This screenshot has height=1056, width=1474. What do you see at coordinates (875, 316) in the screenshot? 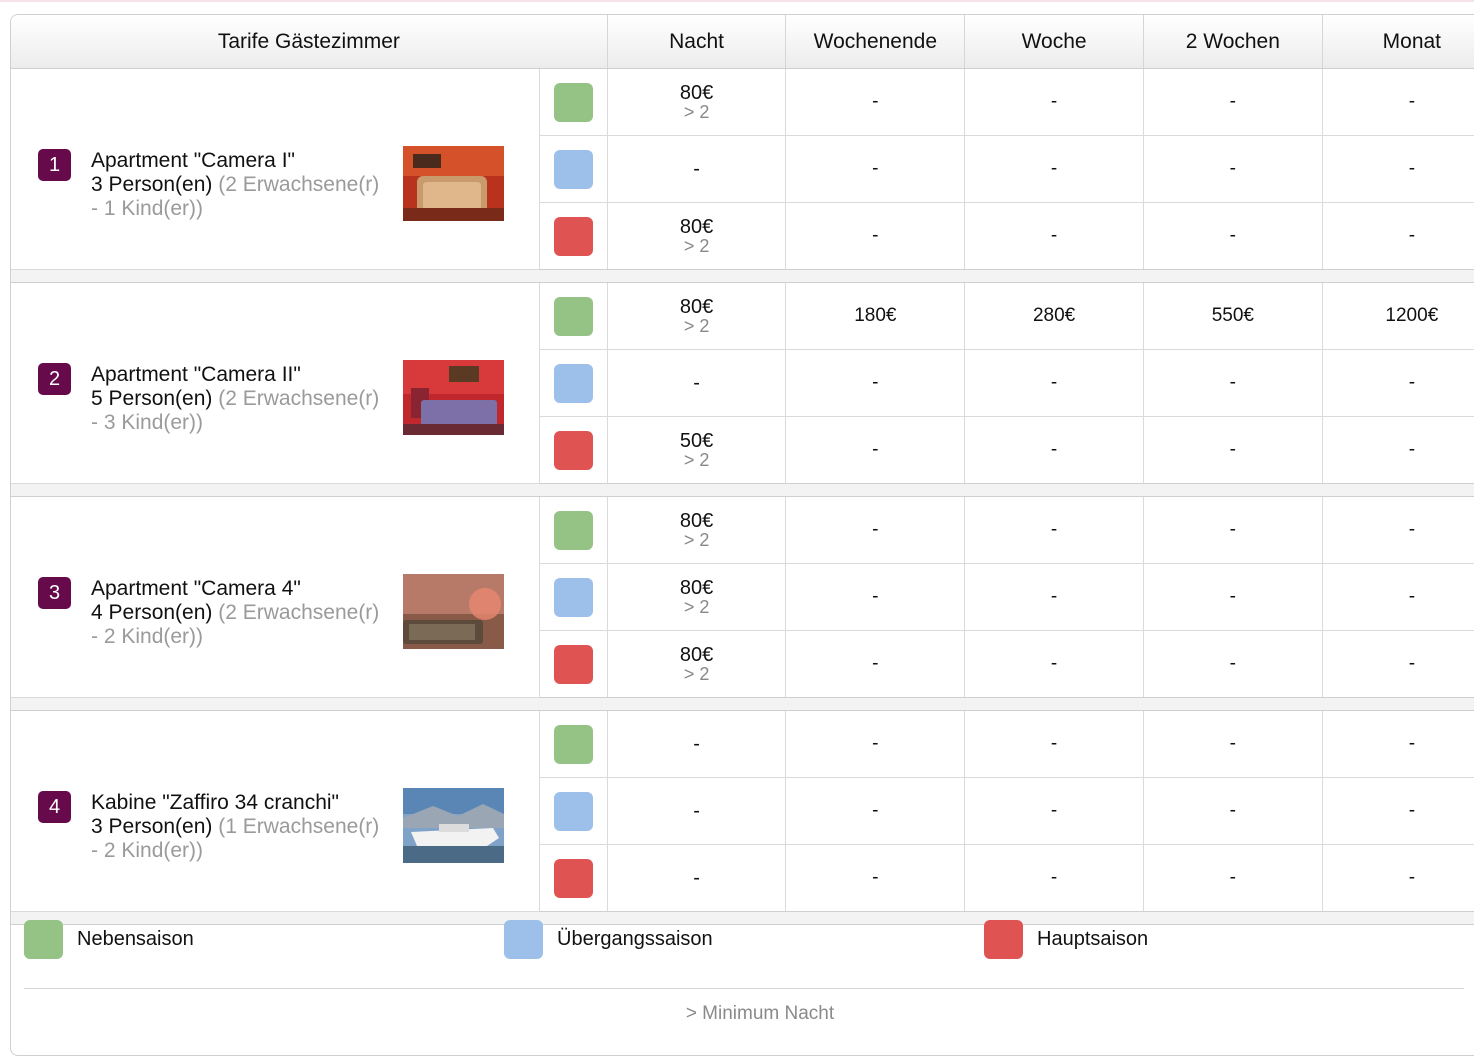
I see `rate-weekend: 180€` at bounding box center [875, 316].